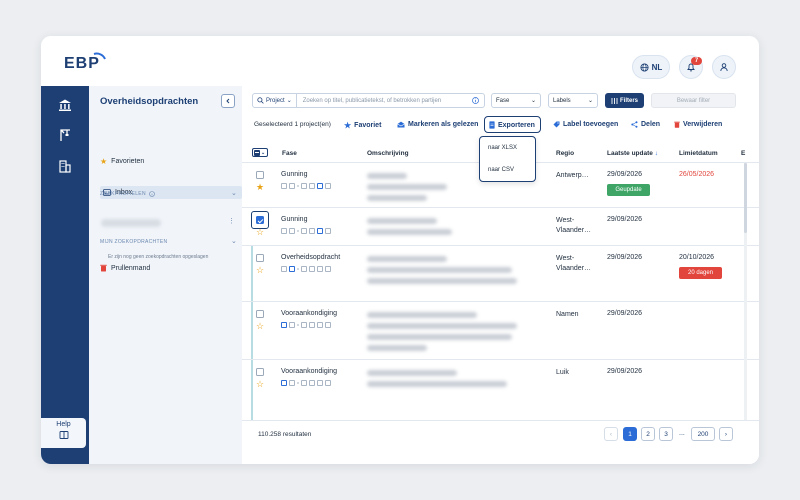 The height and width of the screenshot is (500, 800). What do you see at coordinates (231, 221) in the screenshot?
I see `more-options-icon: ⋮` at bounding box center [231, 221].